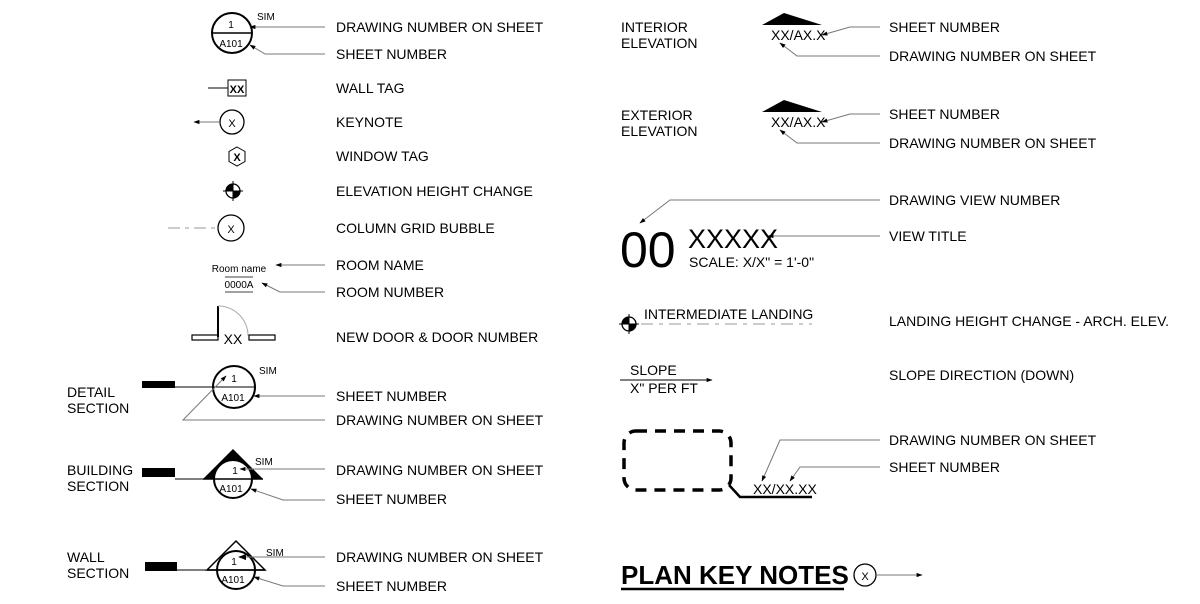 Image resolution: width=1200 pixels, height=604 pixels. I want to click on interior-elevation-title-line2: ELEVATION, so click(659, 43).